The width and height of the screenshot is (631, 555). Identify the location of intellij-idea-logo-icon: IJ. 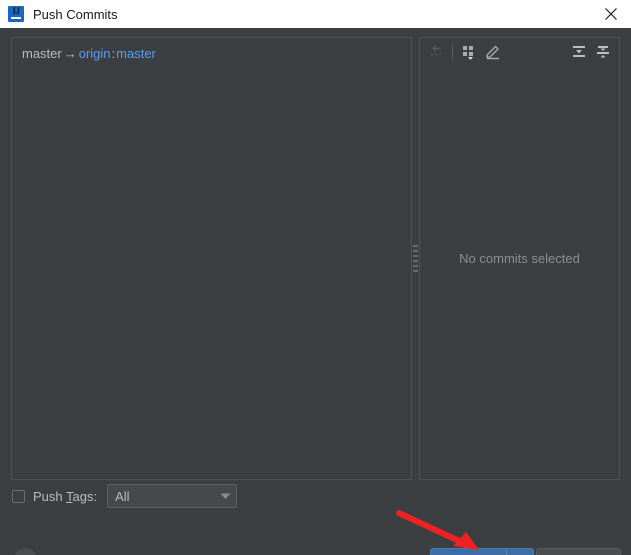
(16, 14).